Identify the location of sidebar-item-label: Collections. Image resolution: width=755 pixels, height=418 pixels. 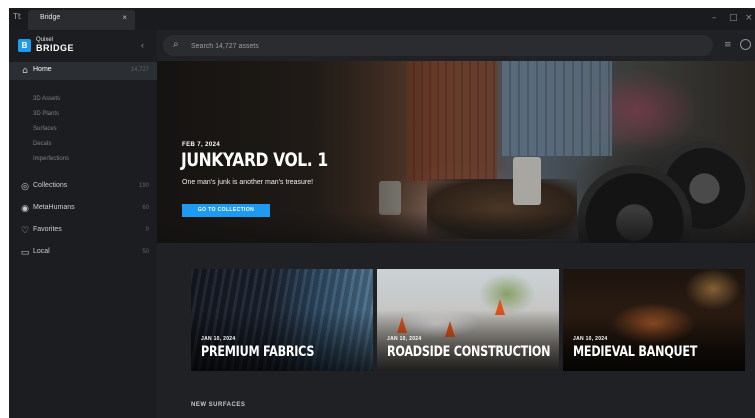
(50, 185).